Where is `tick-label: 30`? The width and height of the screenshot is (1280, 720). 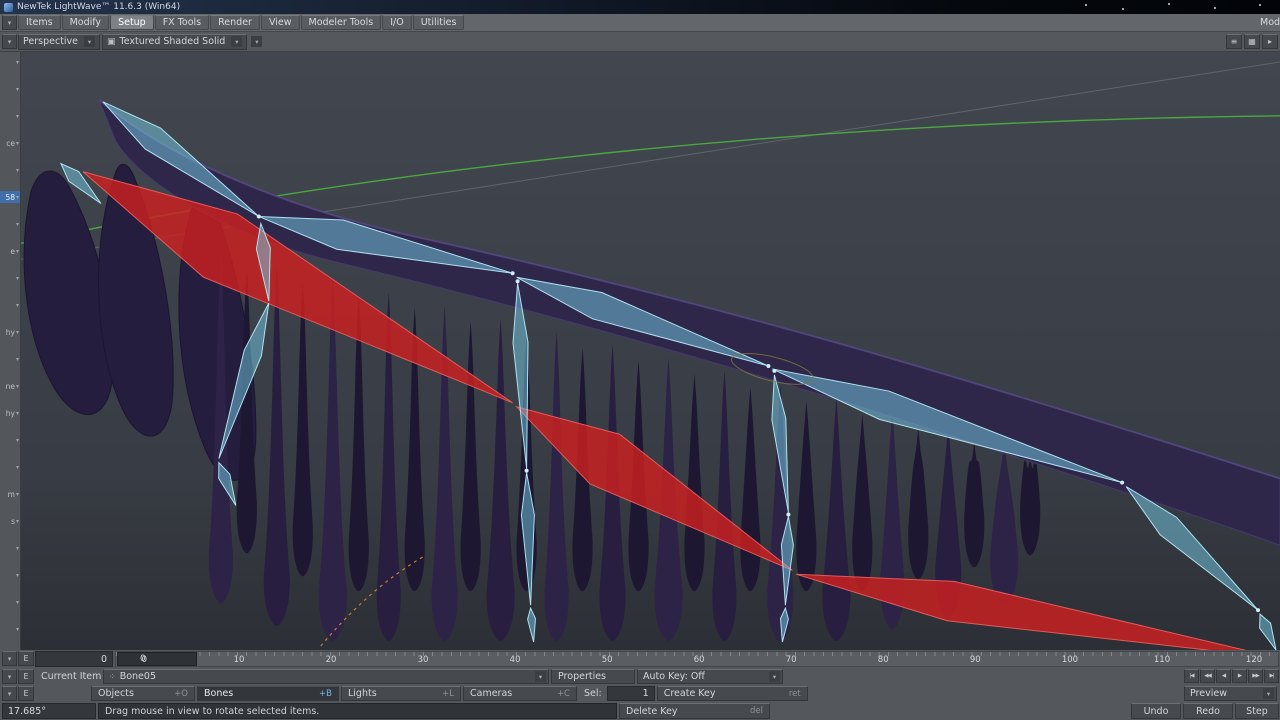
tick-label: 30 is located at coordinates (423, 660).